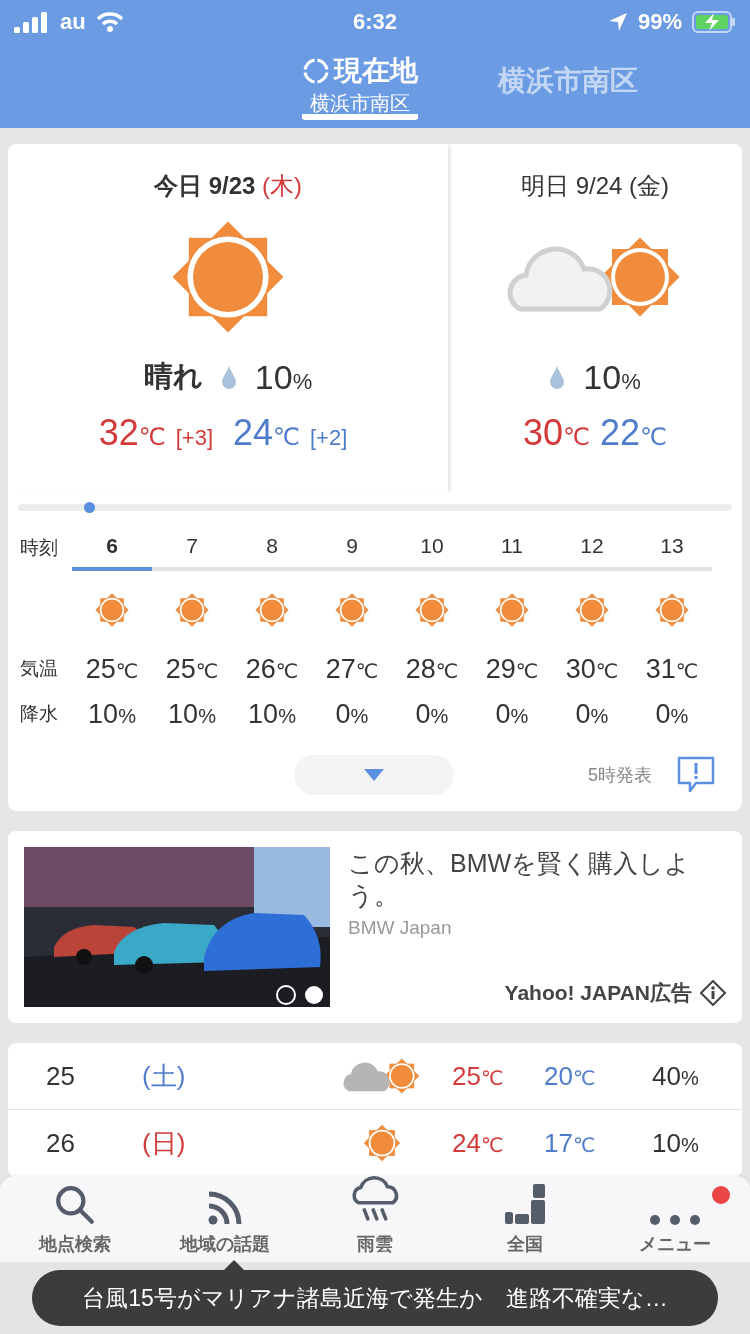  I want to click on toast-pointer, so click(234, 1265).